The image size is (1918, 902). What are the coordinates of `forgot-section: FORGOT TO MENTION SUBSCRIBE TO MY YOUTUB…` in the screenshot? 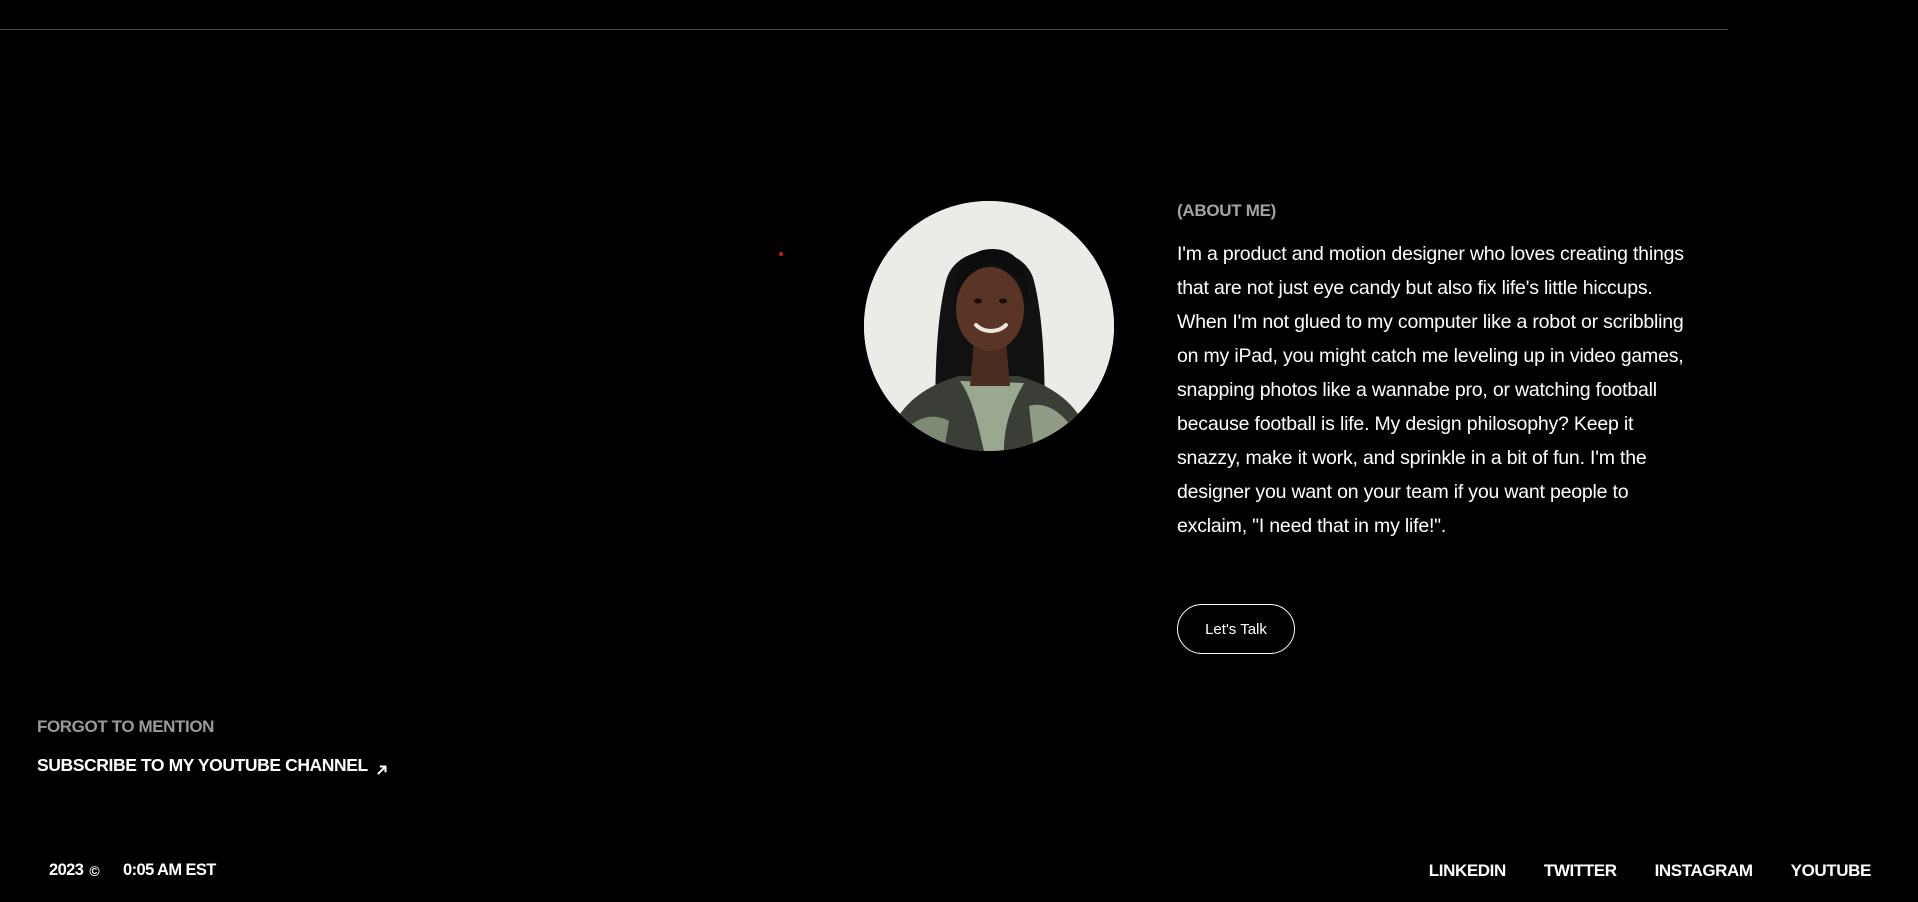 It's located at (212, 746).